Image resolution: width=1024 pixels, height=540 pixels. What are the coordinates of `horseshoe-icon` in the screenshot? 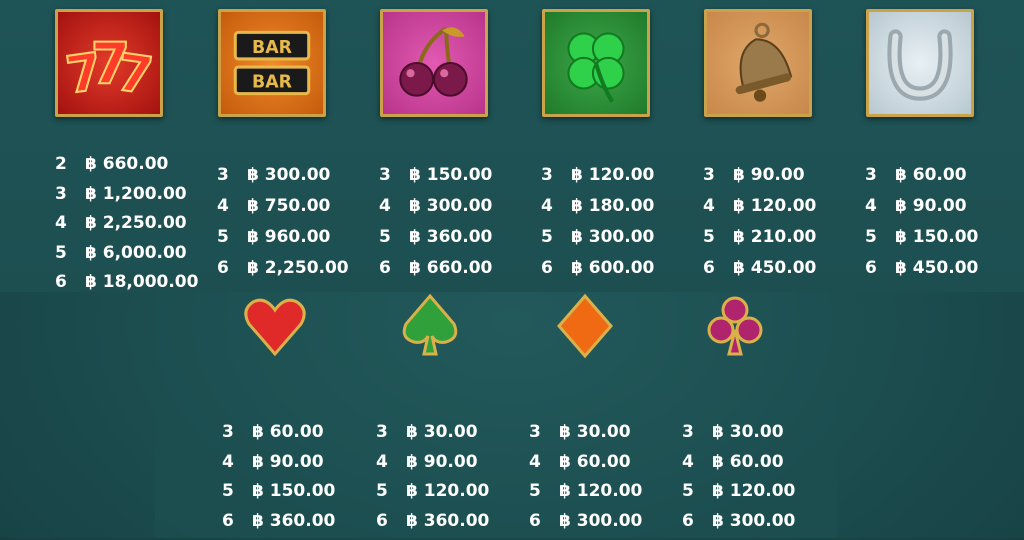 It's located at (920, 63).